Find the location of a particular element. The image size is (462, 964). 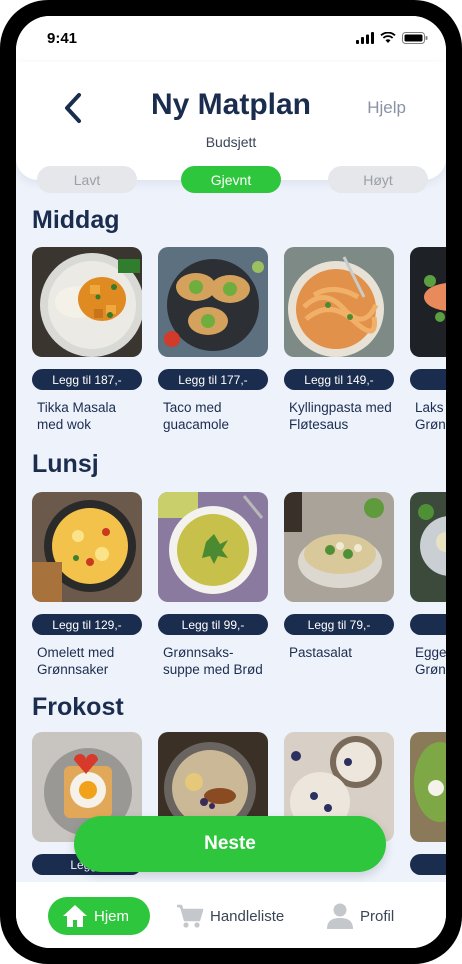

status-time: 9:41 is located at coordinates (62, 38).